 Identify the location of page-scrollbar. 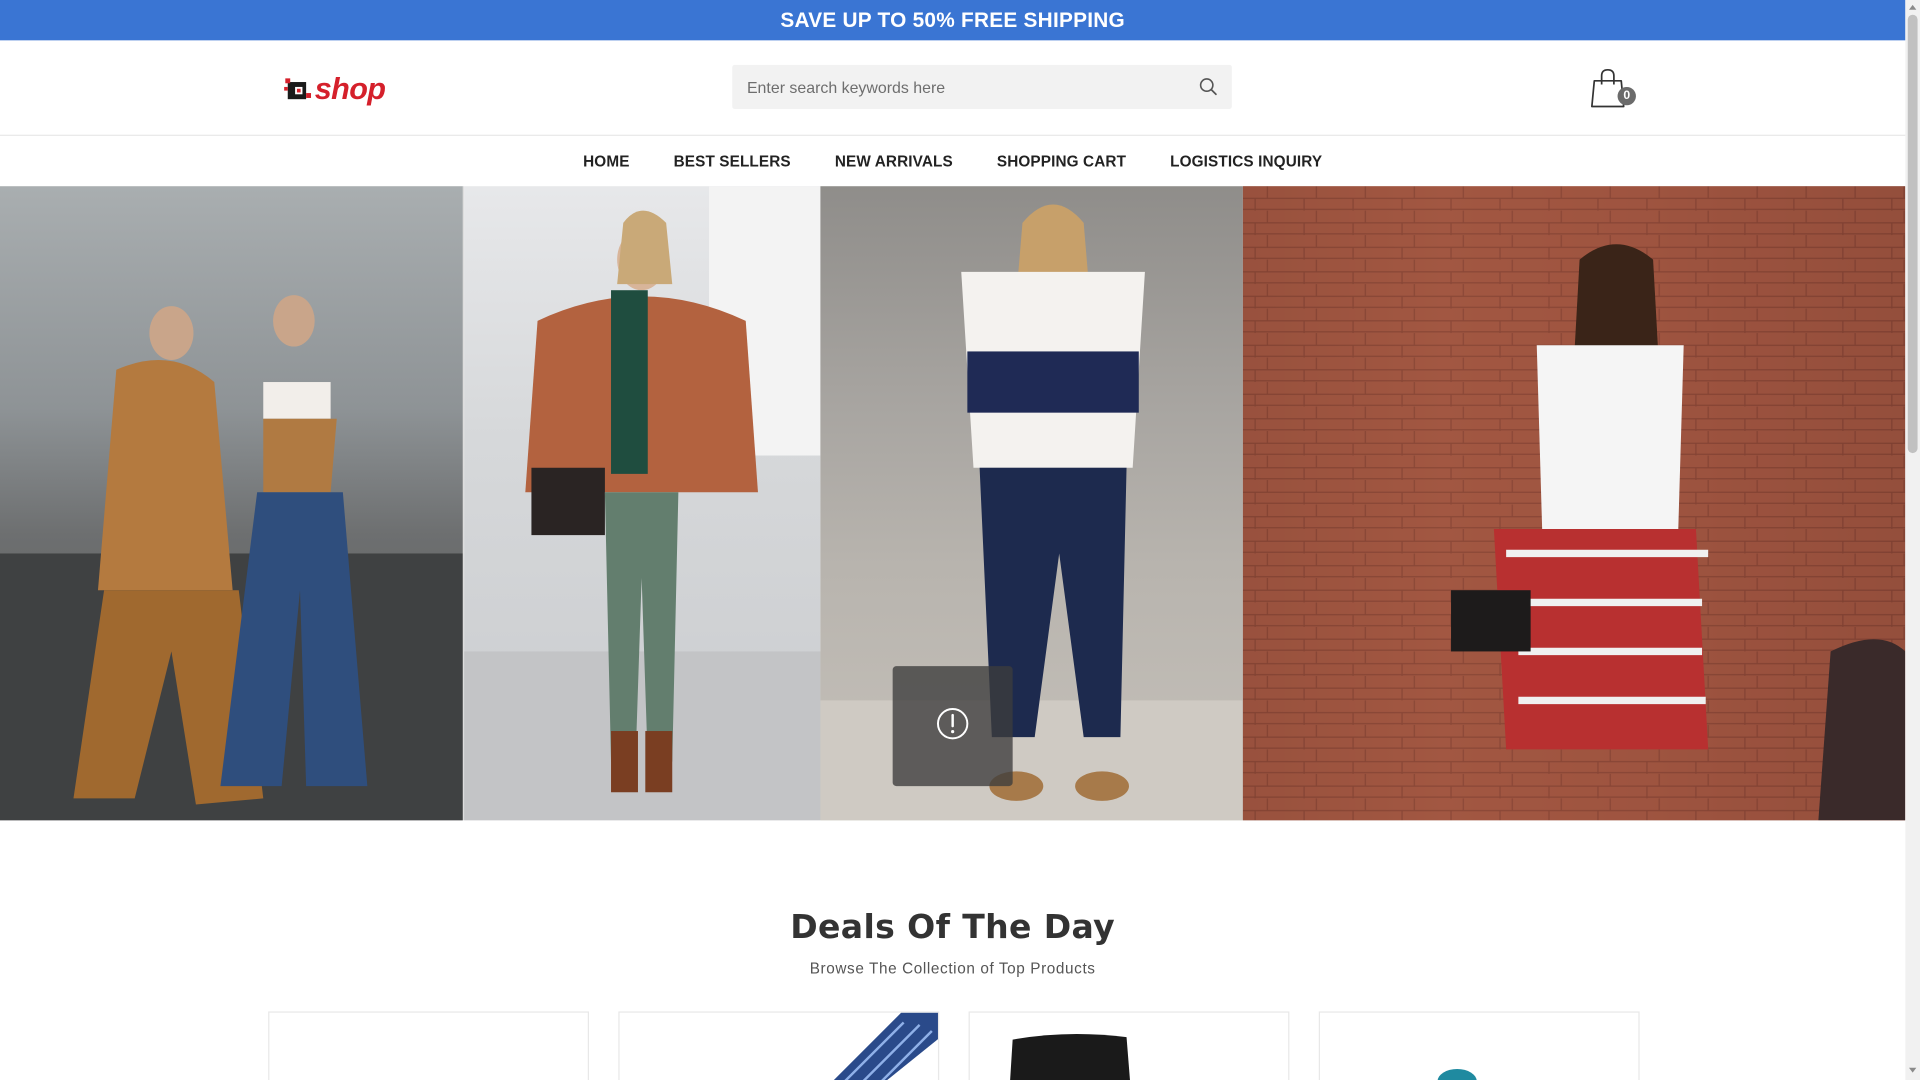
(1912, 540).